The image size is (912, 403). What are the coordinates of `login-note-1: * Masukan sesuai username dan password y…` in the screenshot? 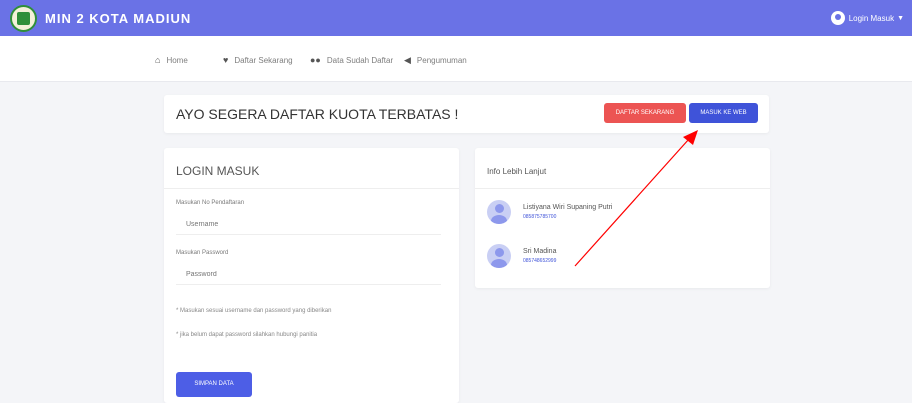 It's located at (254, 311).